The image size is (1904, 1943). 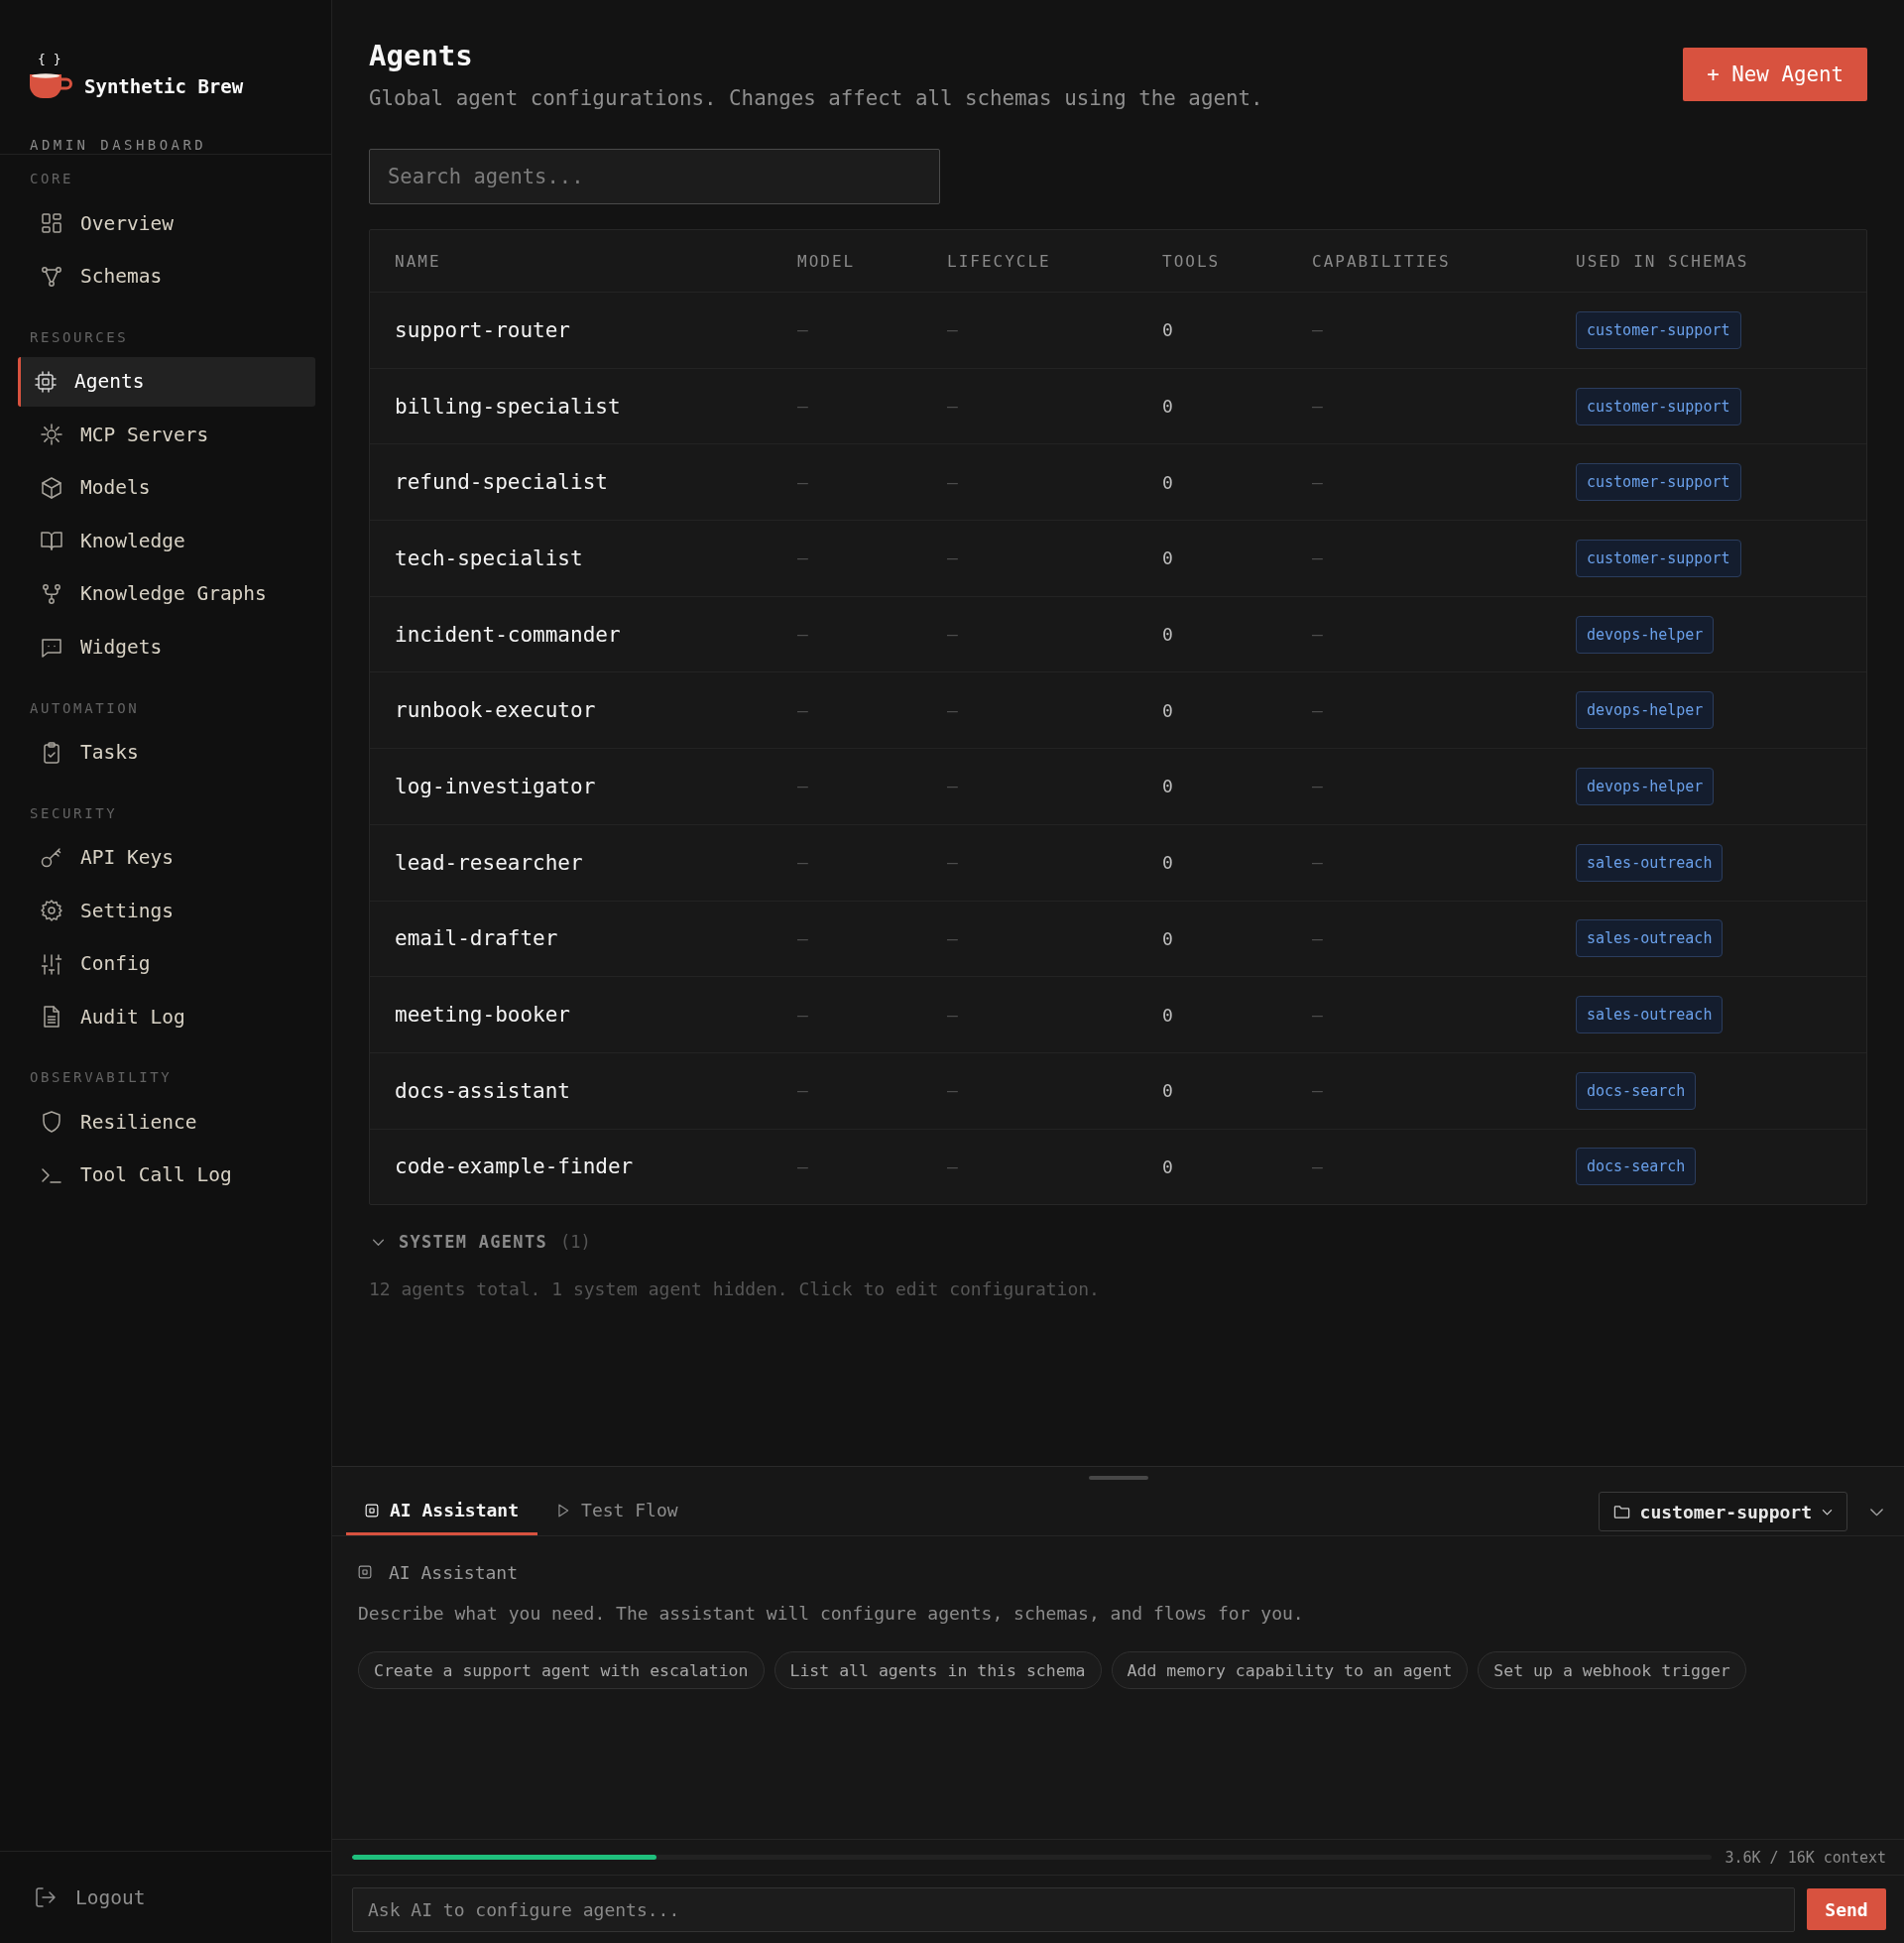 What do you see at coordinates (476, 939) in the screenshot?
I see `agent-name: email-drafter` at bounding box center [476, 939].